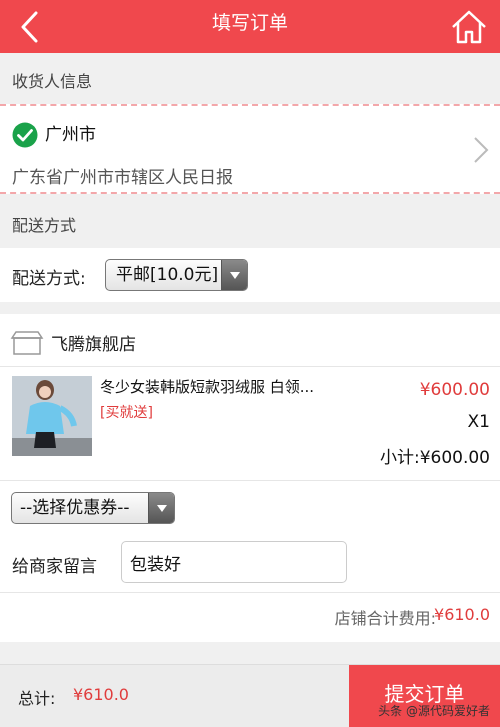 This screenshot has height=727, width=500. I want to click on grand-total-value: ¥610.0, so click(101, 694).